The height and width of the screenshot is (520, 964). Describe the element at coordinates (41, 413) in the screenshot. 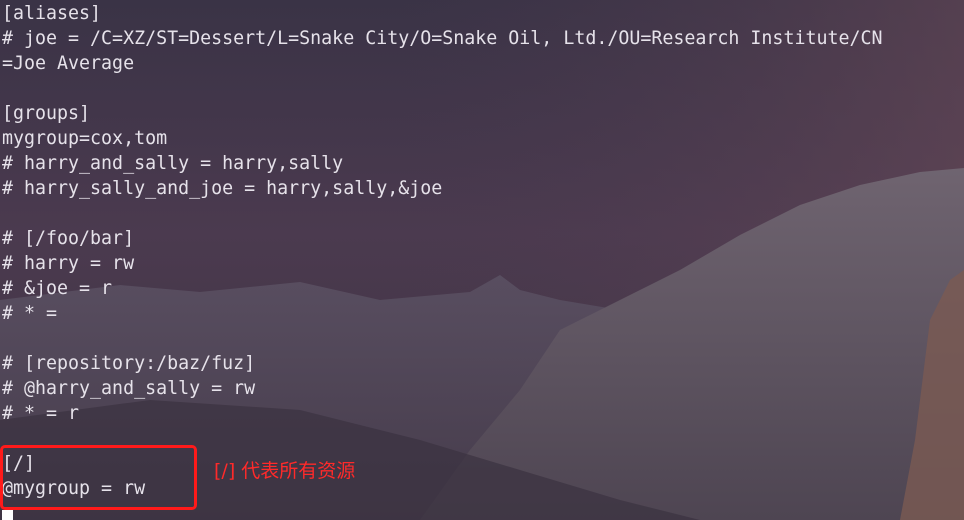

I see `terminal-line: # * = r` at that location.